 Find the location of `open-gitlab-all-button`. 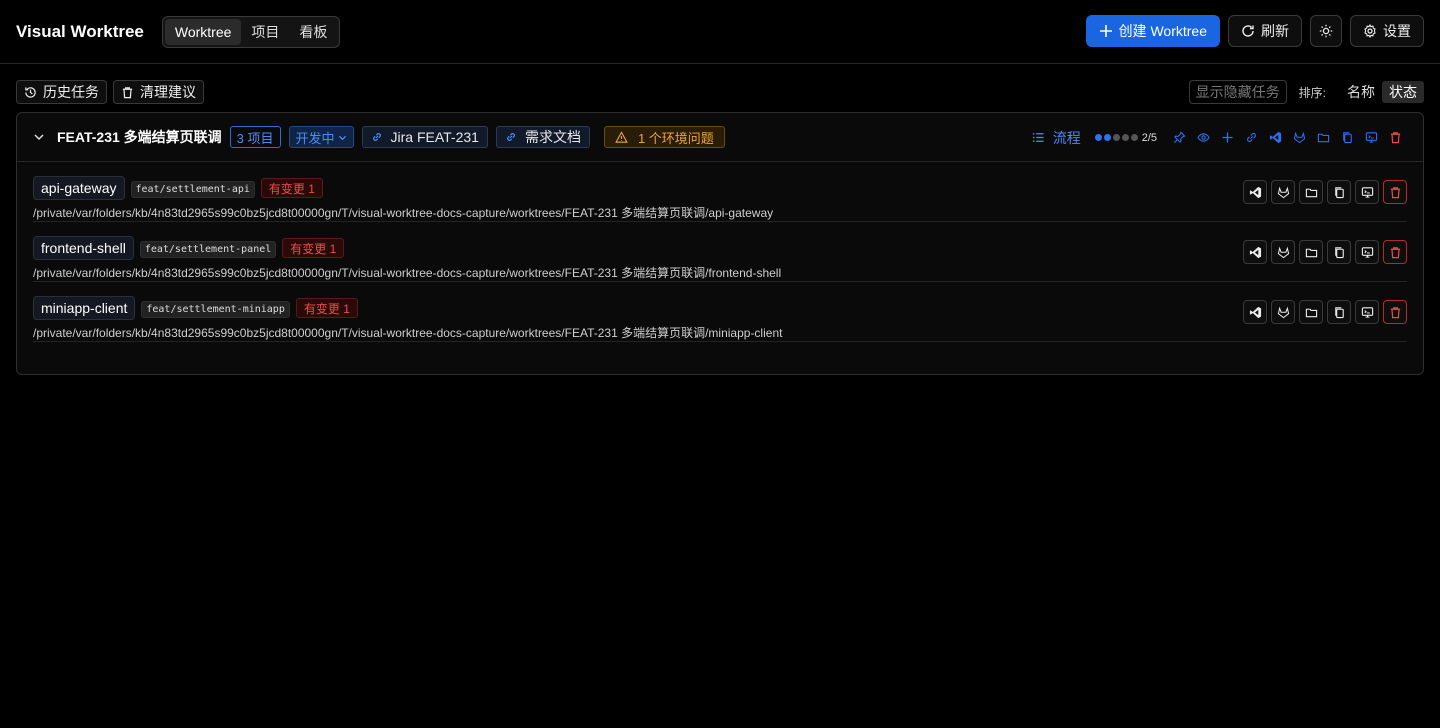

open-gitlab-all-button is located at coordinates (1299, 138).